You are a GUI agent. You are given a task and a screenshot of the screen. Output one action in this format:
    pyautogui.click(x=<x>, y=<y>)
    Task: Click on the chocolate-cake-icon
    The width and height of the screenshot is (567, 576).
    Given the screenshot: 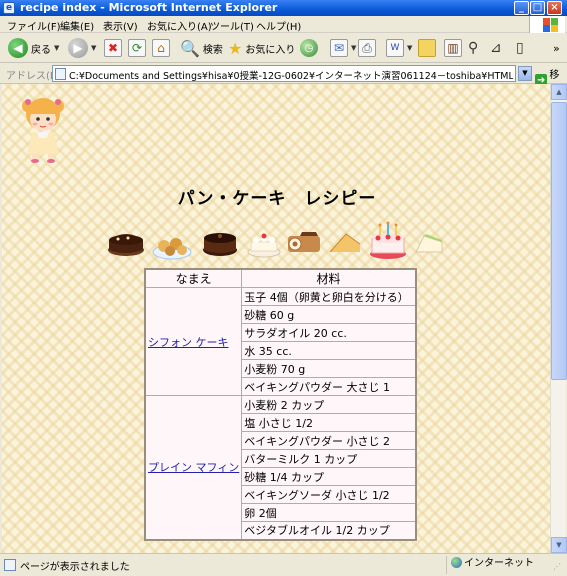 What is the action you would take?
    pyautogui.click(x=126, y=245)
    